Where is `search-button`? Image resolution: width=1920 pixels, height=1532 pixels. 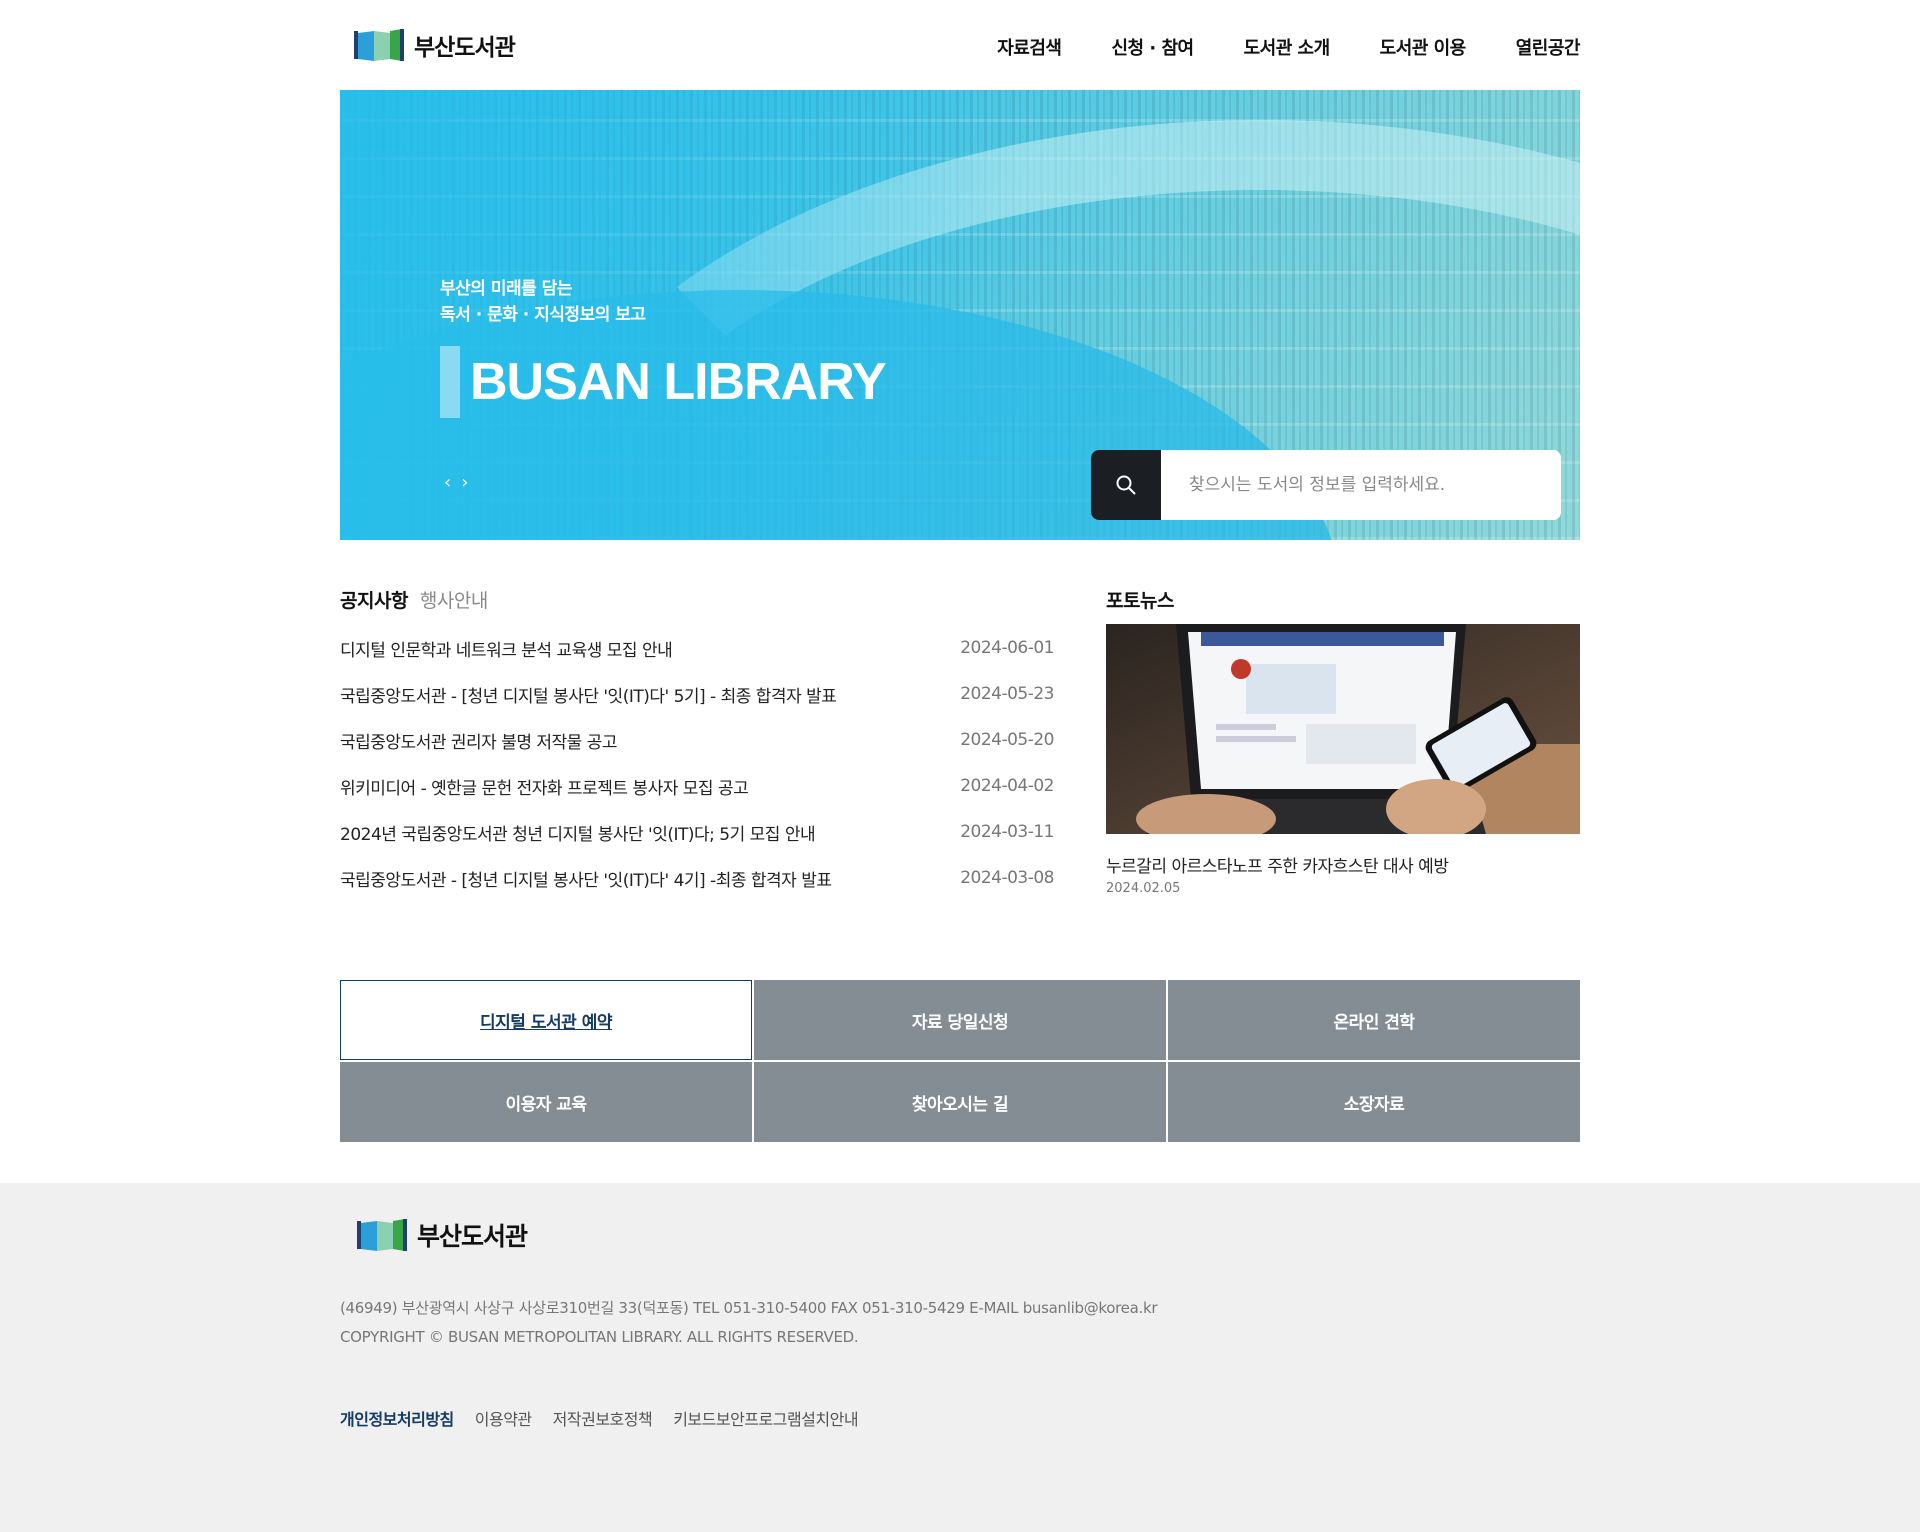 search-button is located at coordinates (1126, 485).